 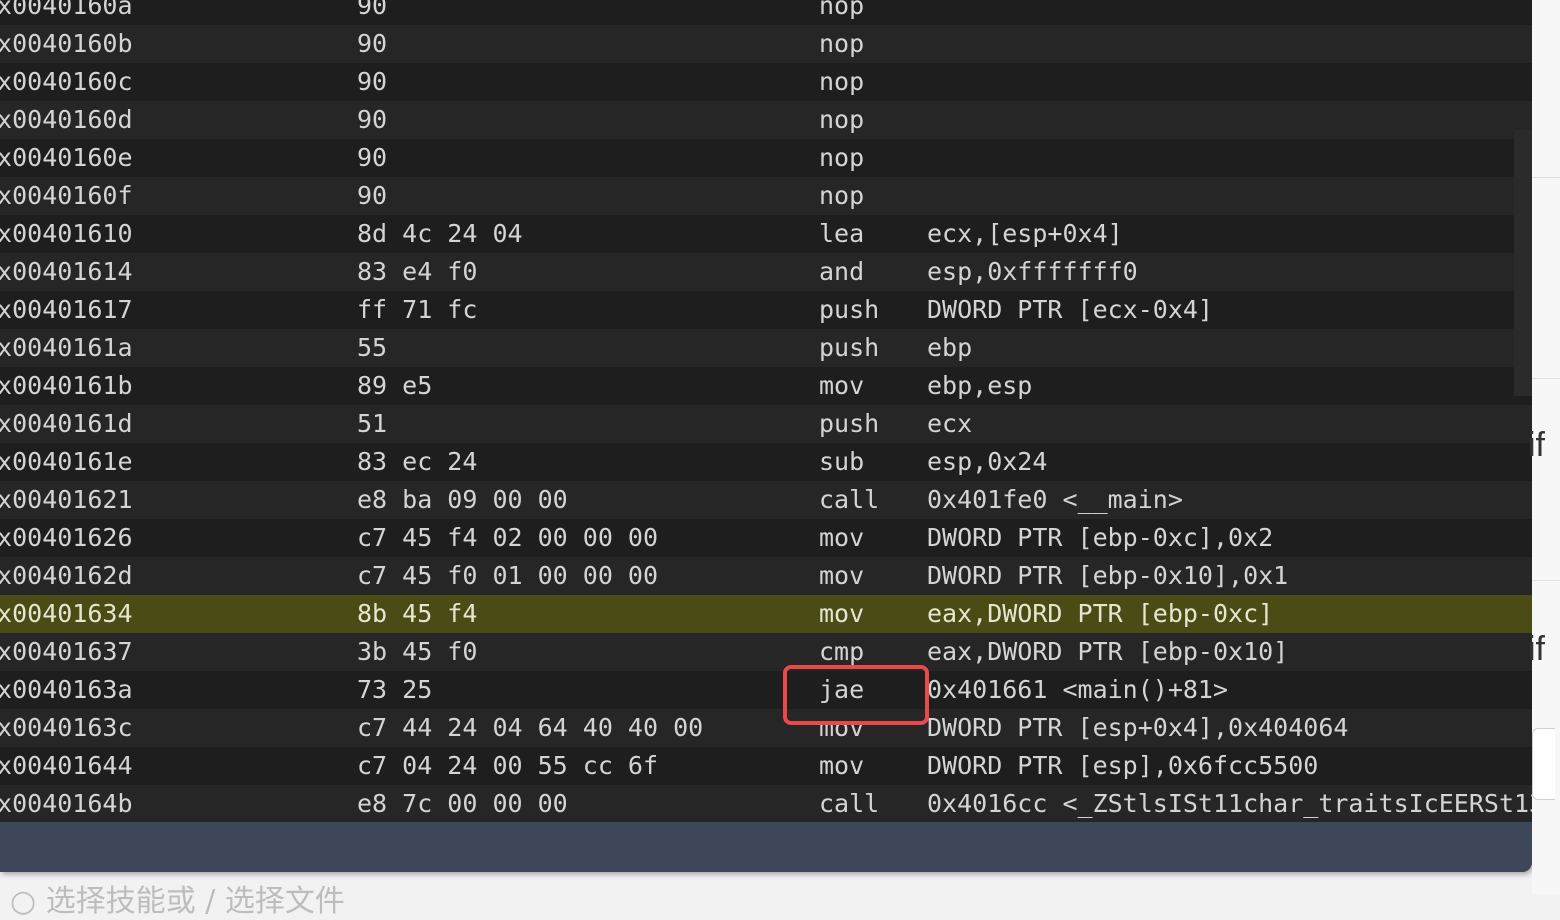 What do you see at coordinates (66, 765) in the screenshot?
I see `instruction-address: 0x00401644` at bounding box center [66, 765].